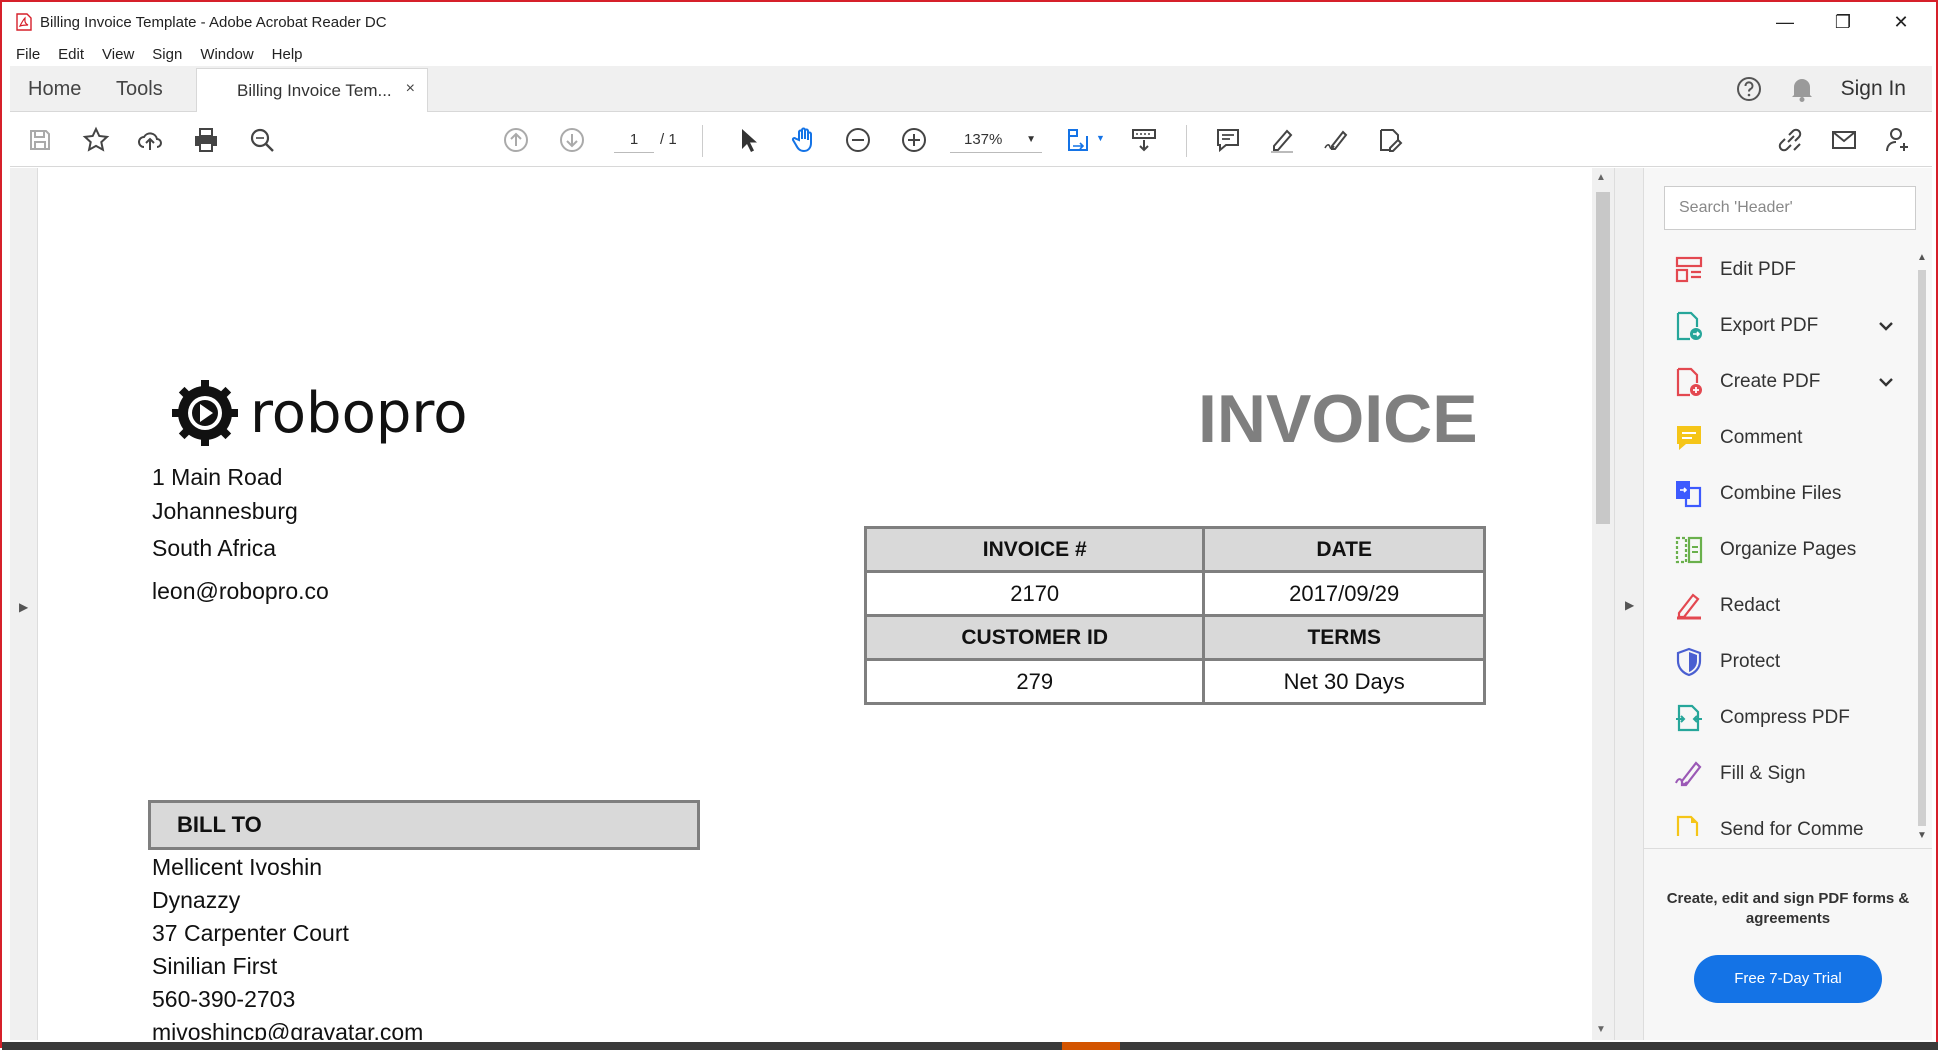  I want to click on customer-id-value: 279, so click(1034, 681).